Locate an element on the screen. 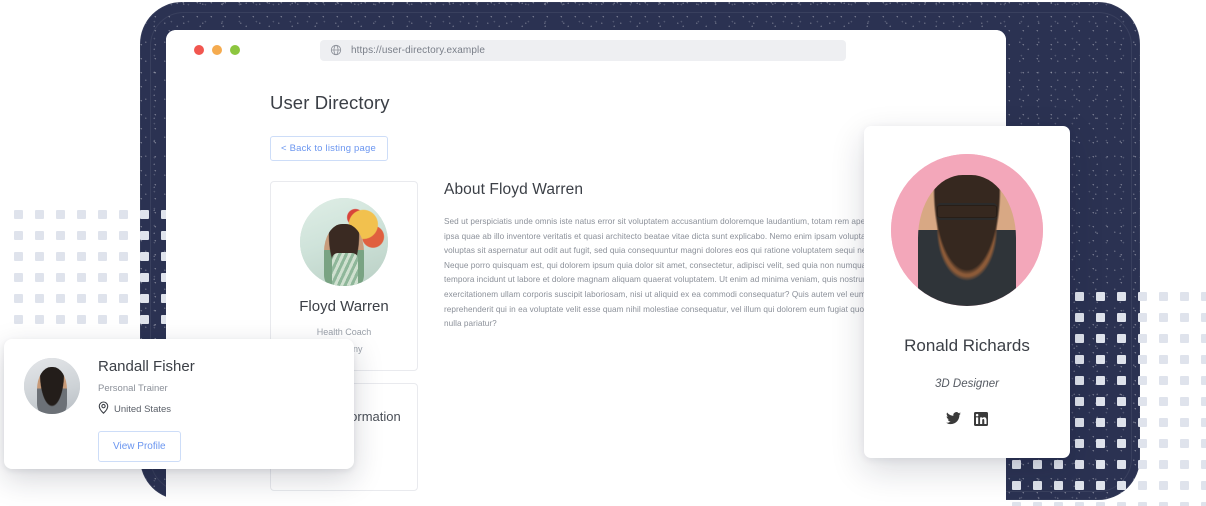 The image size is (1206, 506). profile-role: Health Coach is located at coordinates (344, 332).